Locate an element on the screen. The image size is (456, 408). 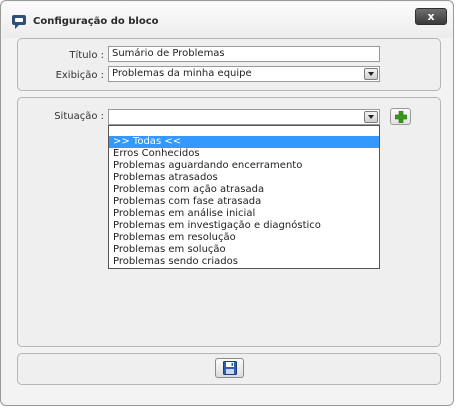
save-button is located at coordinates (229, 368).